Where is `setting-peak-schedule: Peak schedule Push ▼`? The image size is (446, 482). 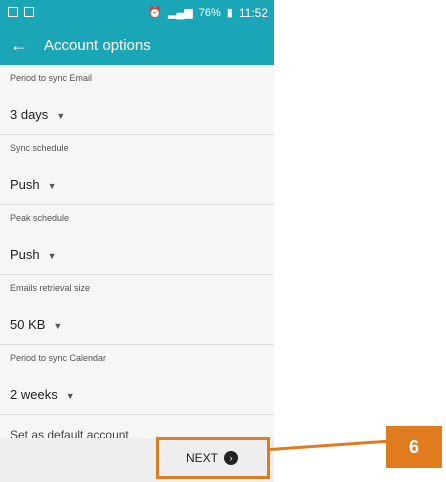 setting-peak-schedule: Peak schedule Push ▼ is located at coordinates (137, 240).